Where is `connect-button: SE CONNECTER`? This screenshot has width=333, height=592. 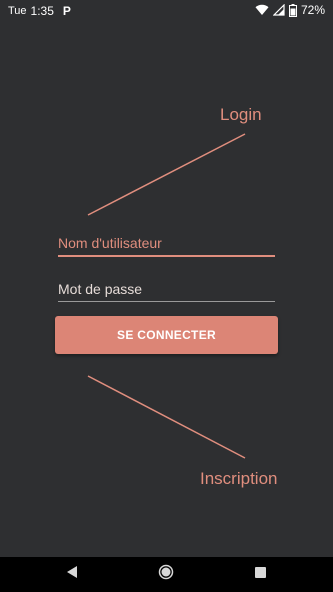
connect-button: SE CONNECTER is located at coordinates (166, 335).